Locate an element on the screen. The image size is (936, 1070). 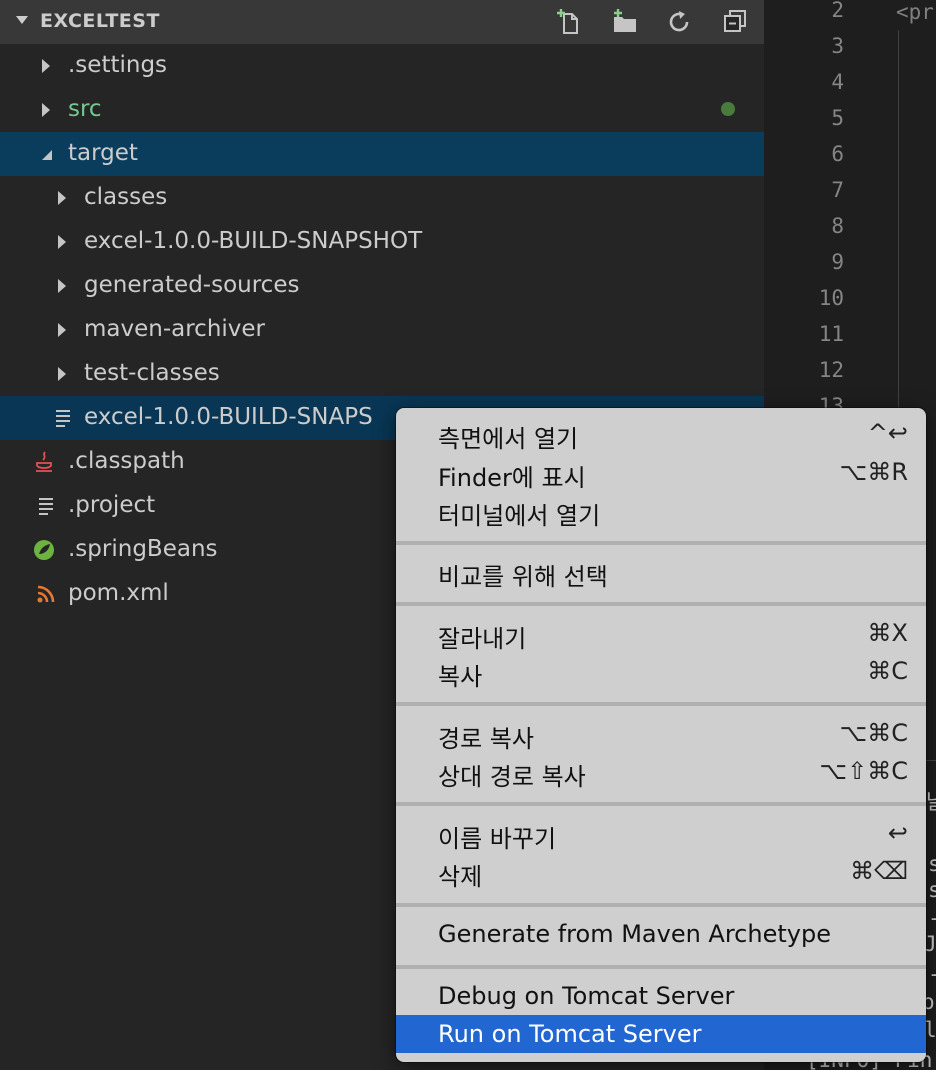
menu-item-reveal-in-finder: Finder에 표시 ⌥⌘R is located at coordinates (661, 472).